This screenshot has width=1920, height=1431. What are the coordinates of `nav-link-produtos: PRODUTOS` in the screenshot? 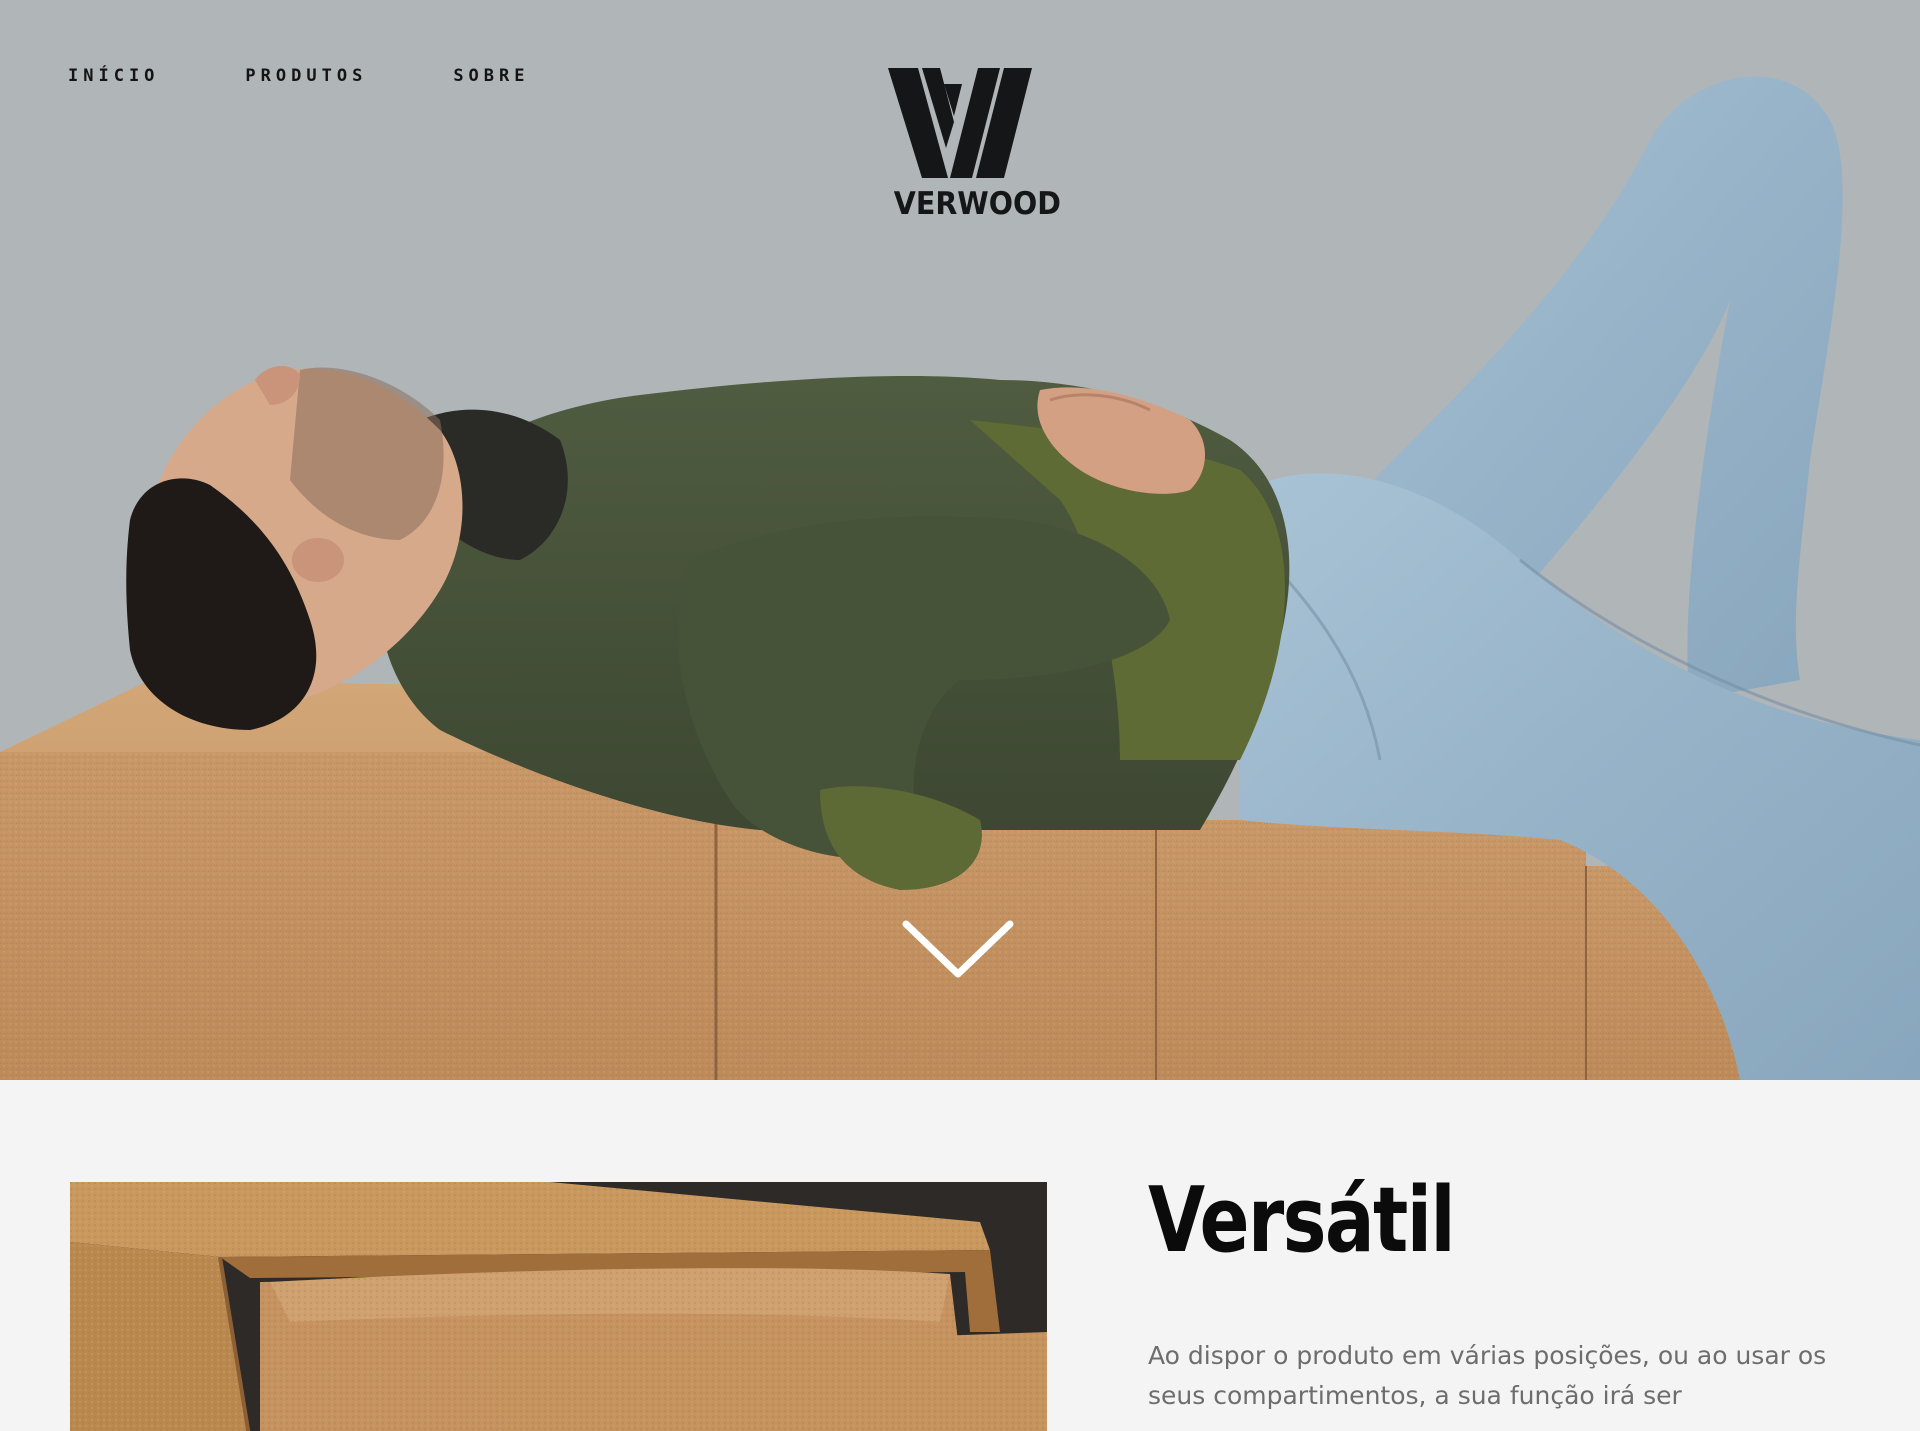 It's located at (306, 76).